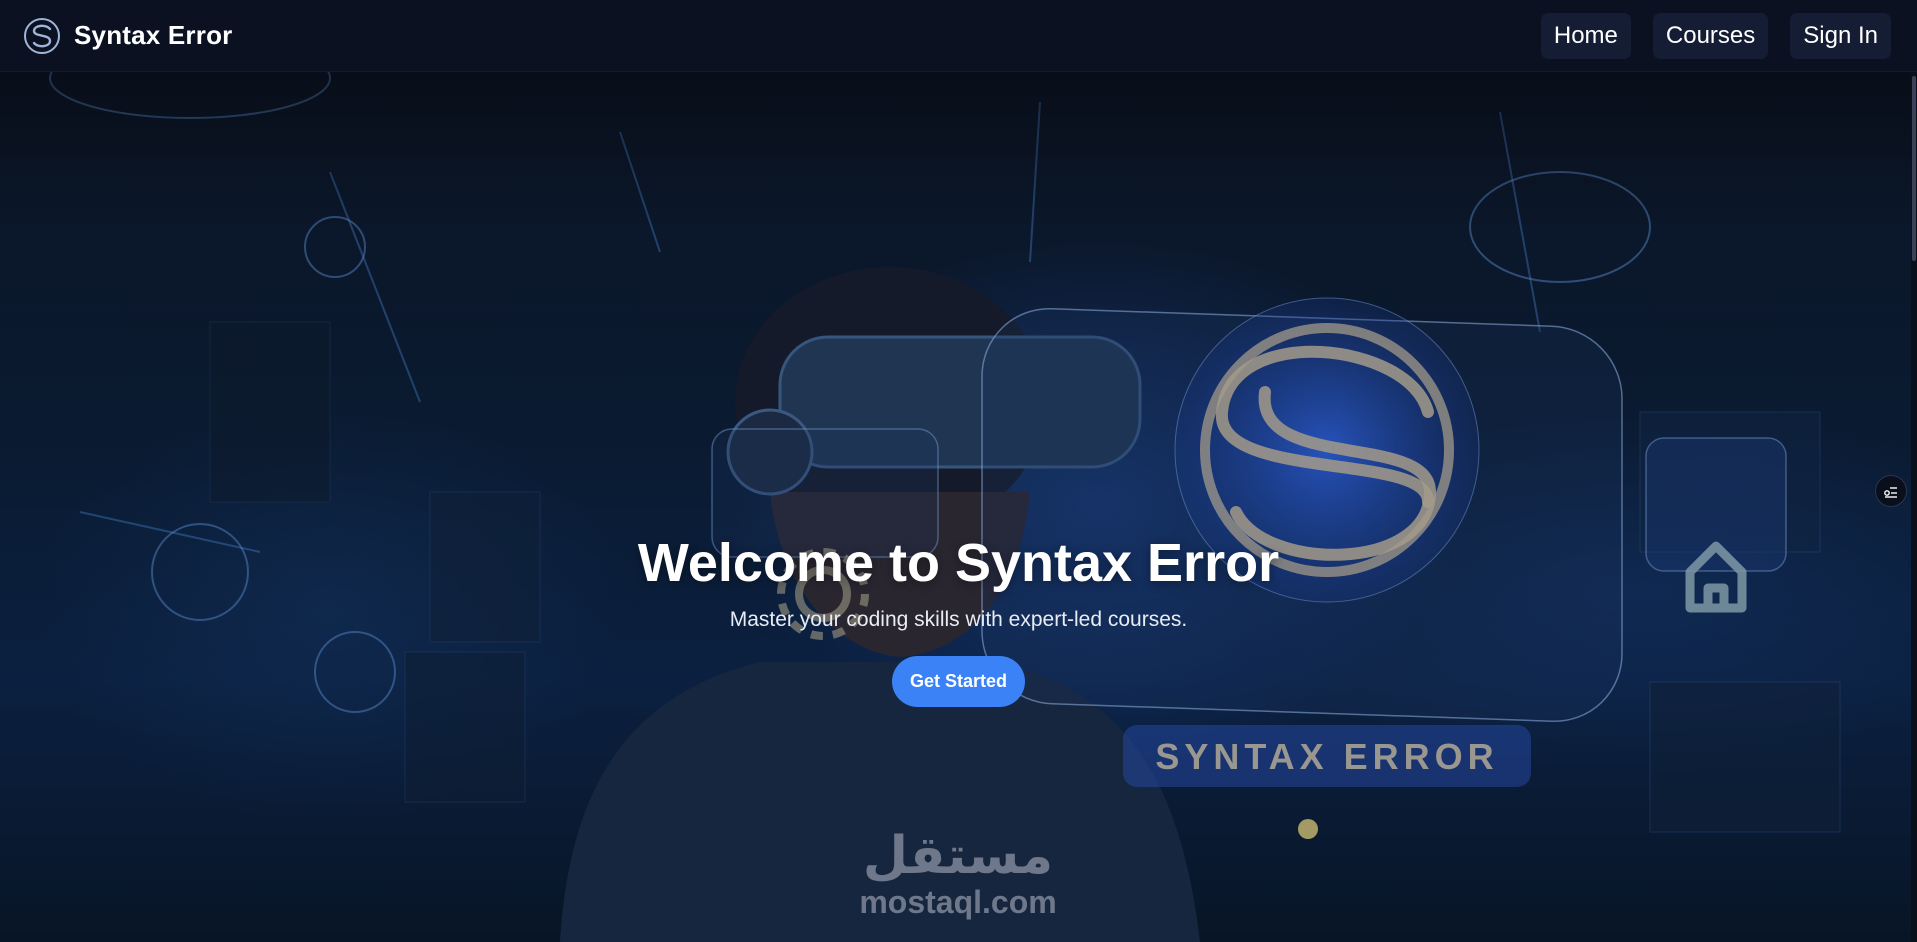 This screenshot has height=942, width=1917. I want to click on watermark-latin-text: mostaql.com, so click(958, 902).